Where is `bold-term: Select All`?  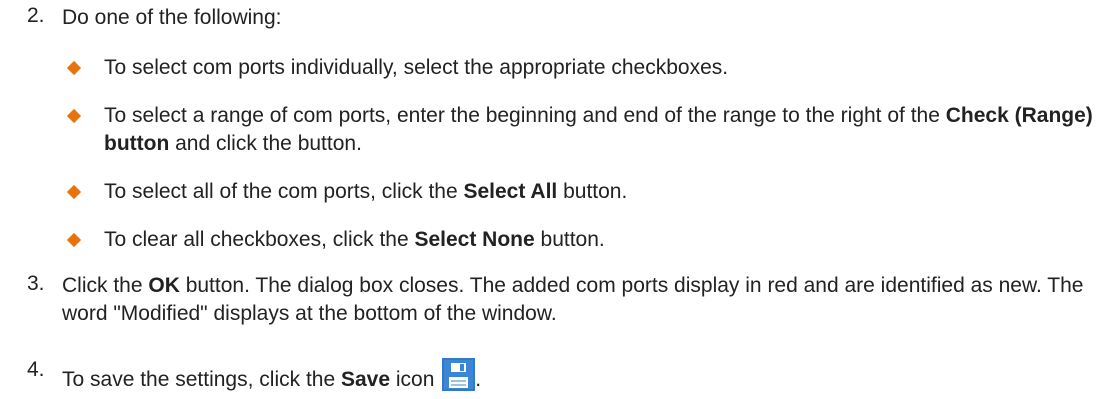
bold-term: Select All is located at coordinates (510, 191).